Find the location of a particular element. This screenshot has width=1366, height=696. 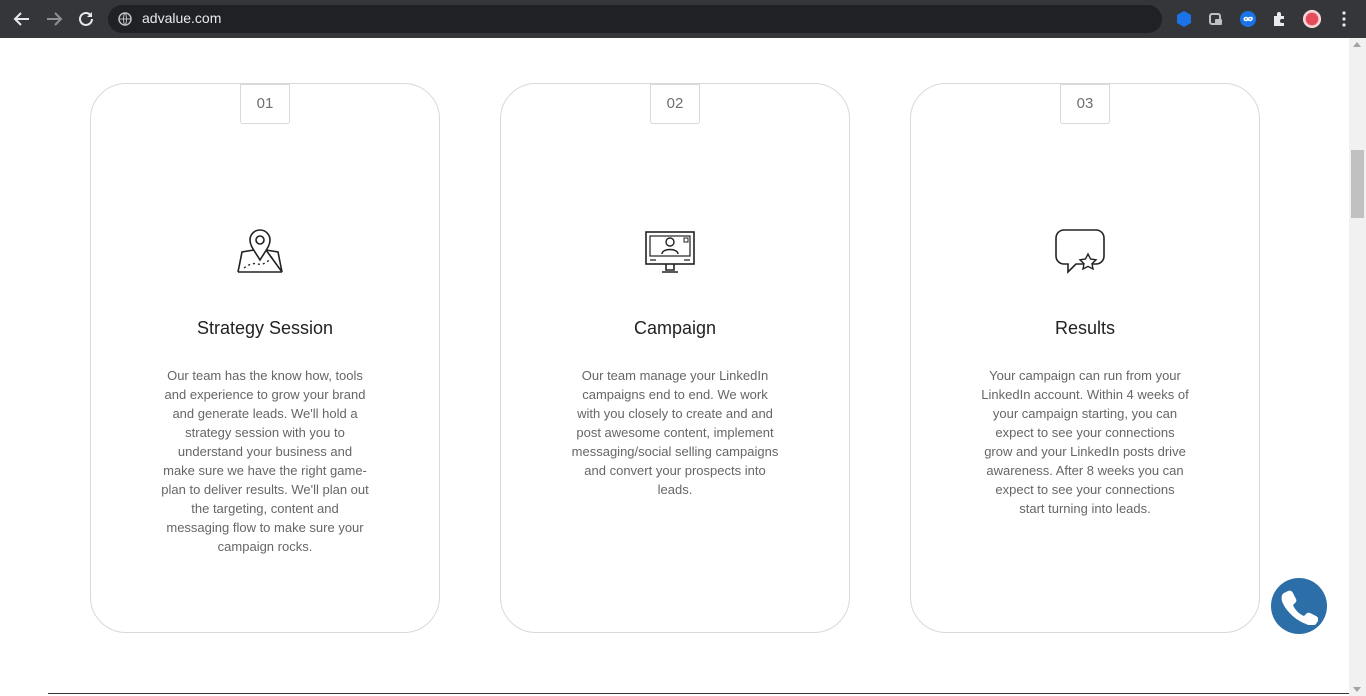

chat-star-icon is located at coordinates (1080, 251).